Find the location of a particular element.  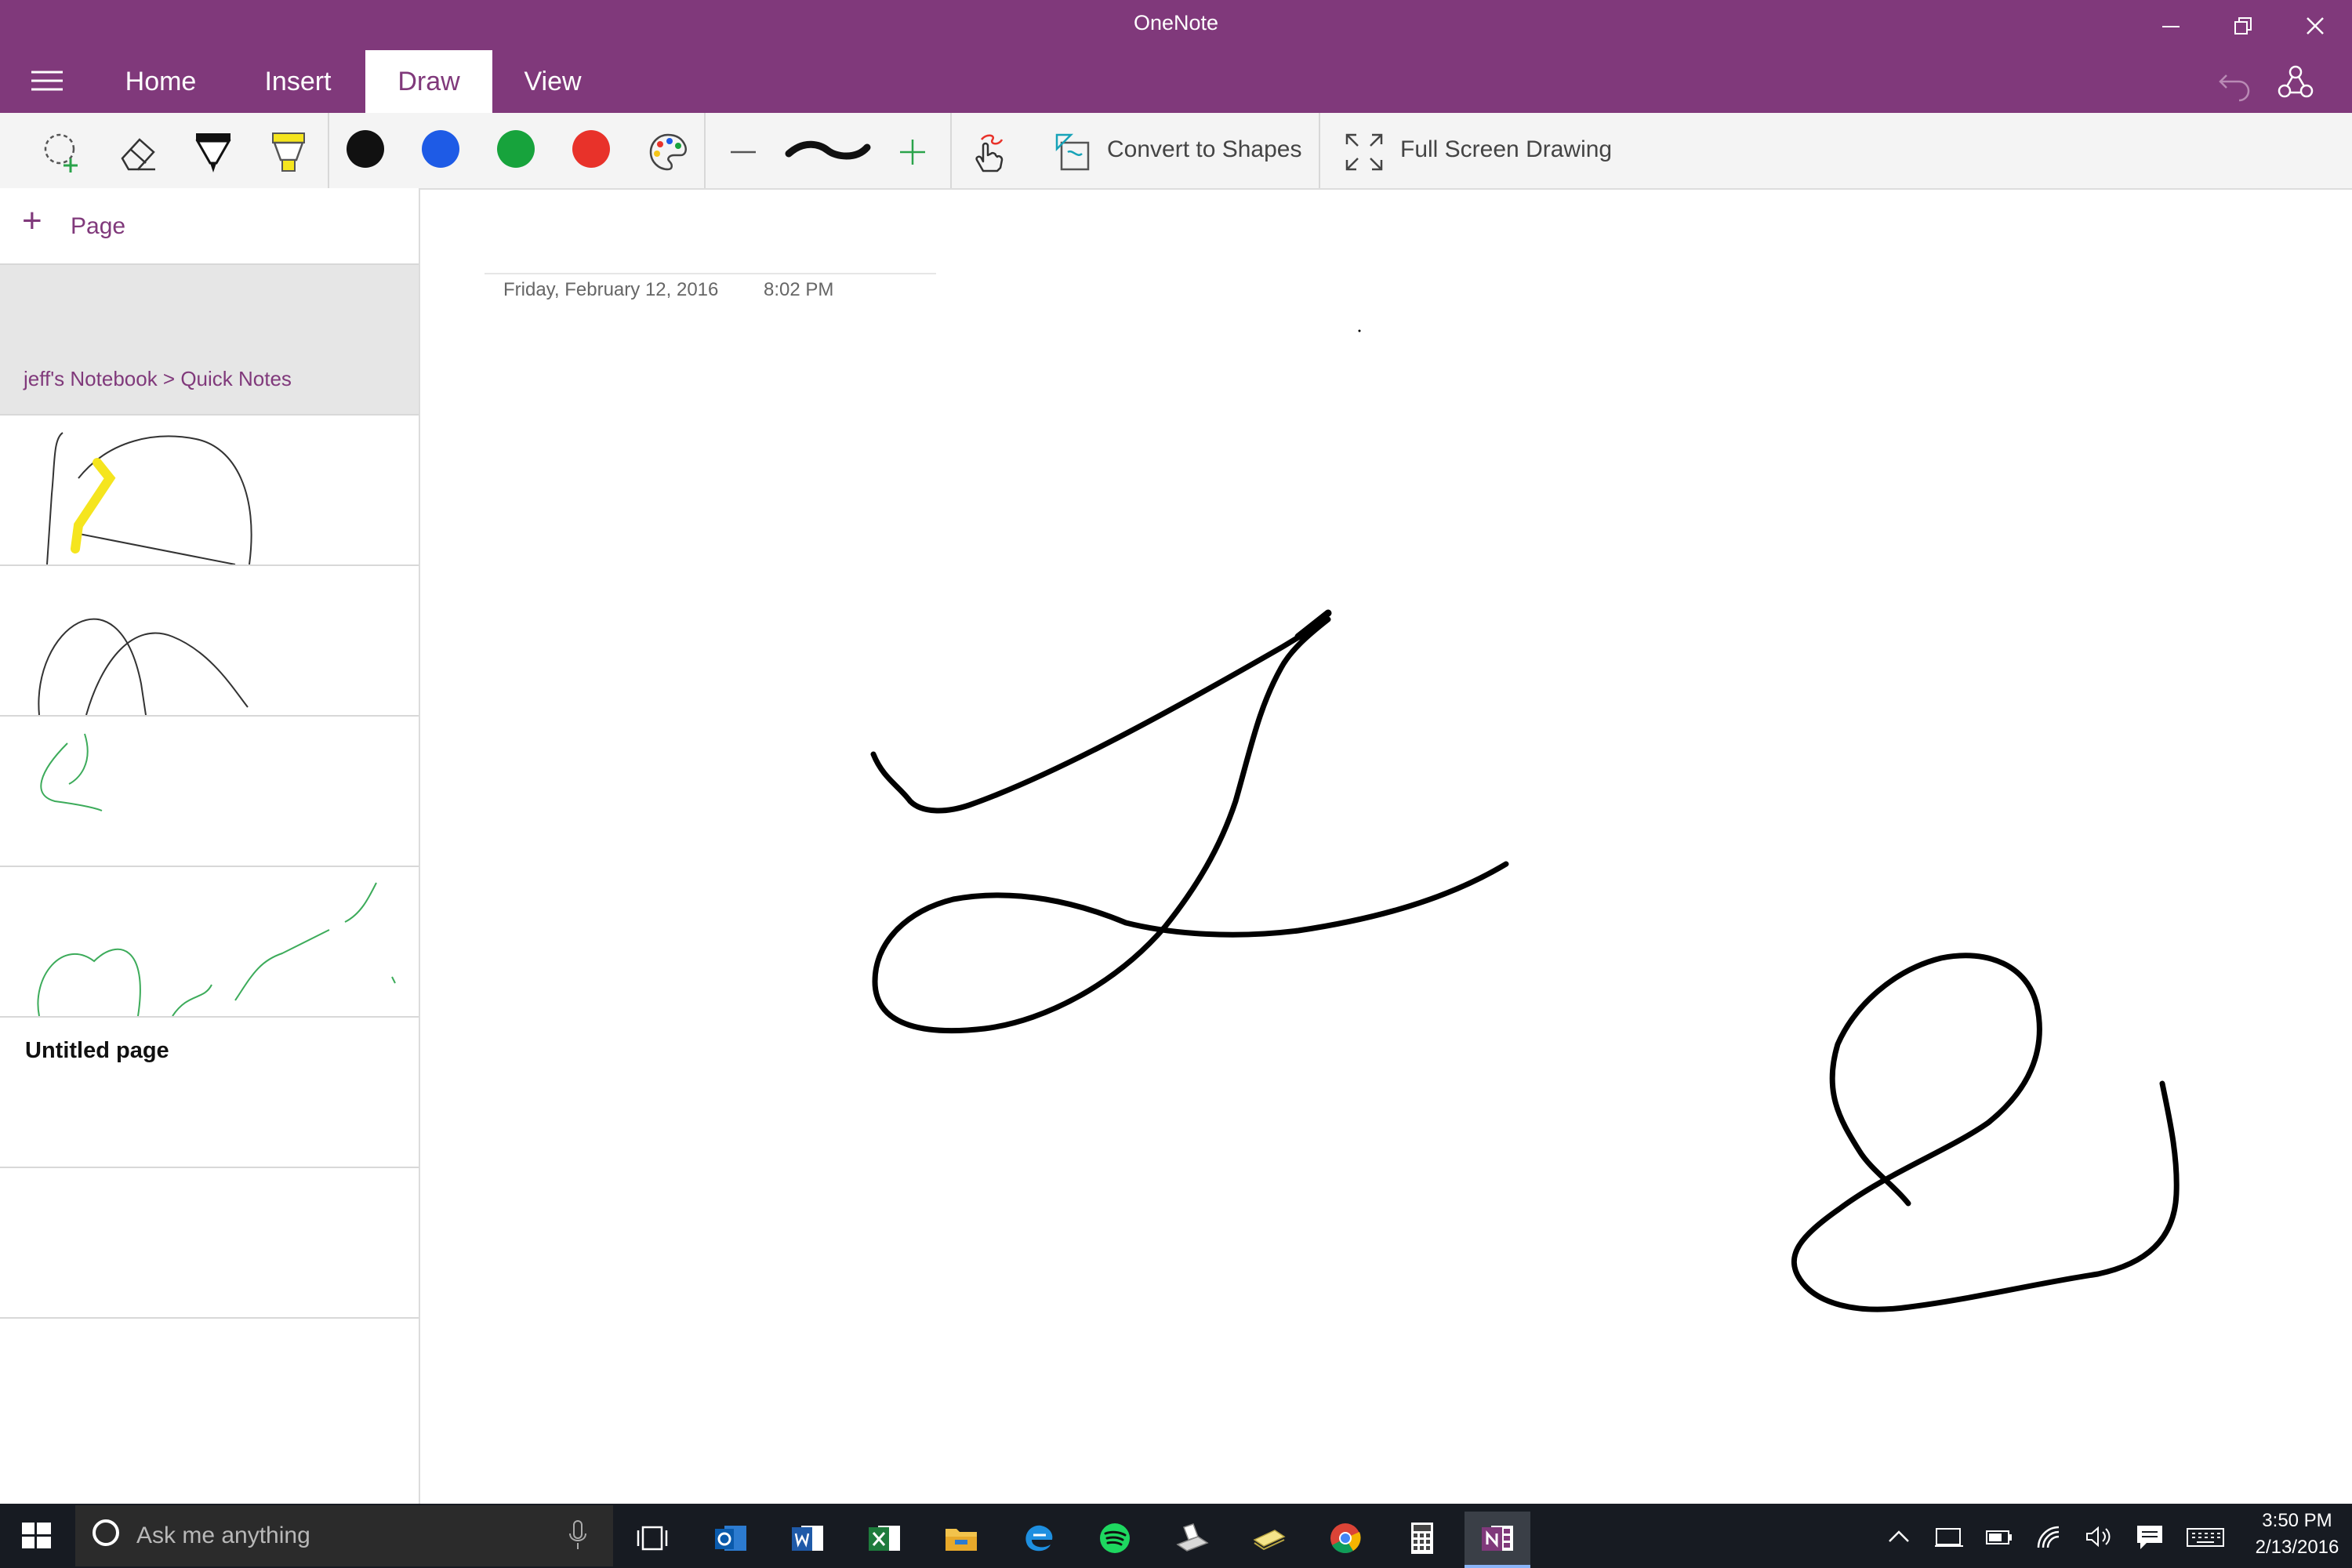

calculator-icon is located at coordinates (1422, 1538).